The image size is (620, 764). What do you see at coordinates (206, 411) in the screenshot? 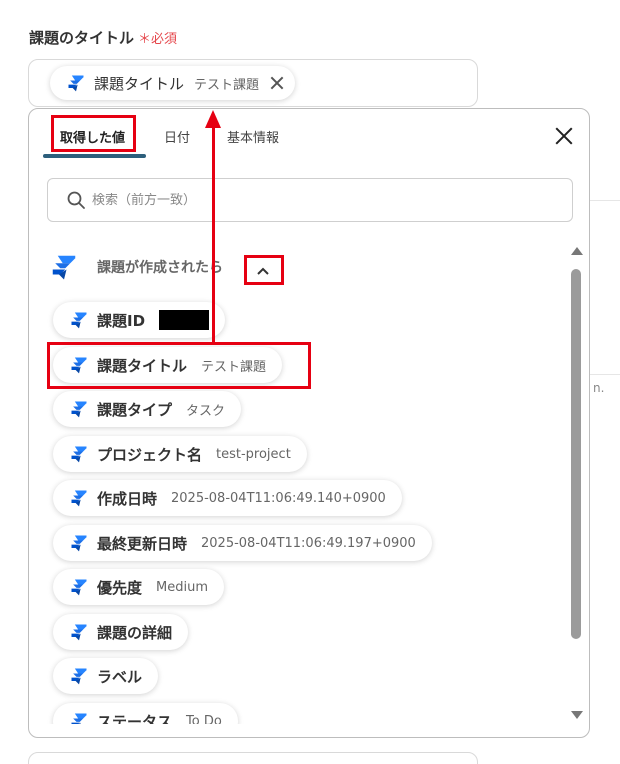
I see `item-value: タスク` at bounding box center [206, 411].